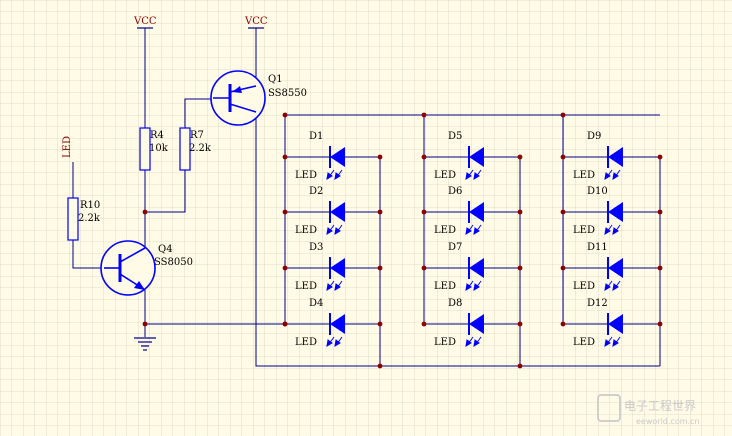 The image size is (732, 436). Describe the element at coordinates (159, 148) in the screenshot. I see `r4-value: 10k` at that location.